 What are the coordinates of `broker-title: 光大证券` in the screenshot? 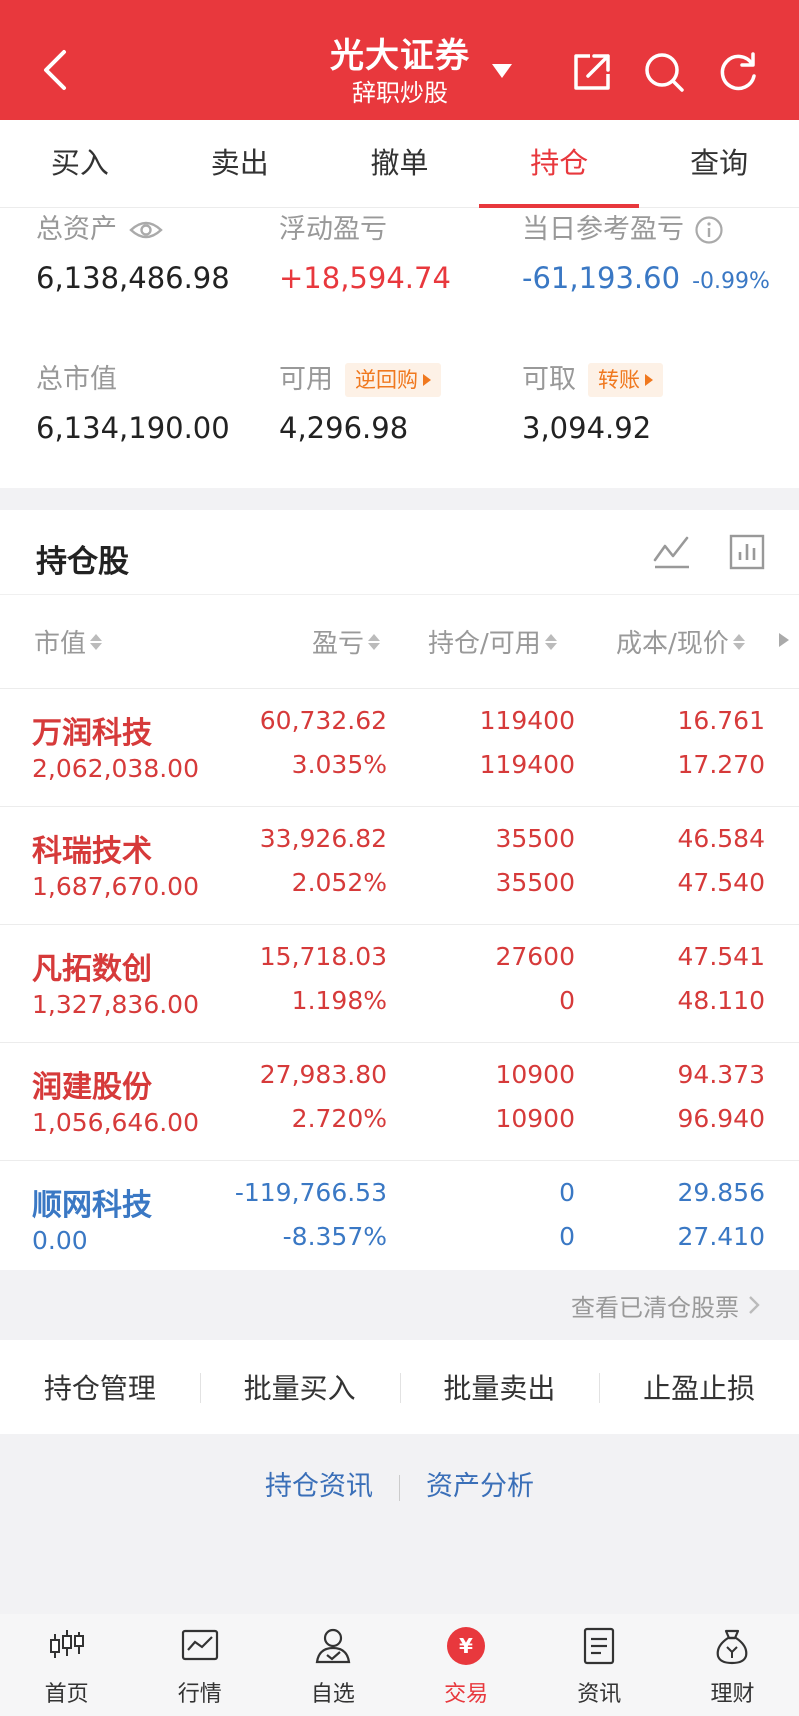 It's located at (400, 56).